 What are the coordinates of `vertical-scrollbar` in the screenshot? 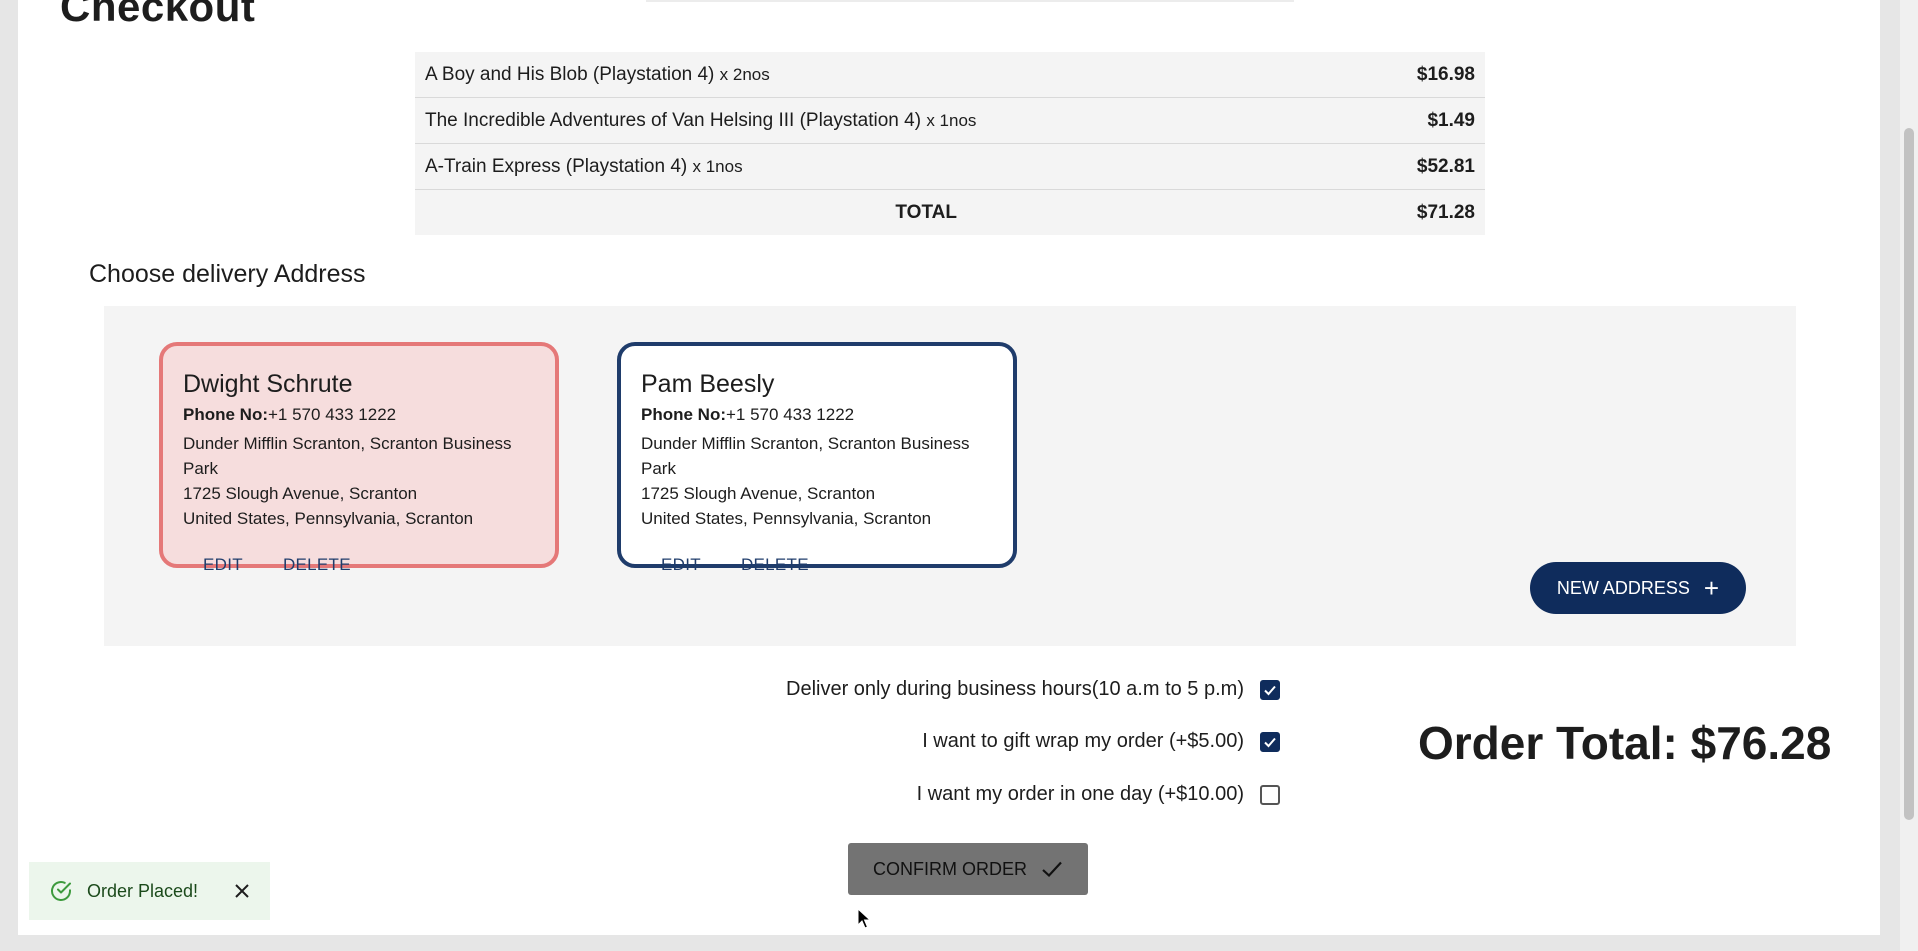 It's located at (1909, 475).